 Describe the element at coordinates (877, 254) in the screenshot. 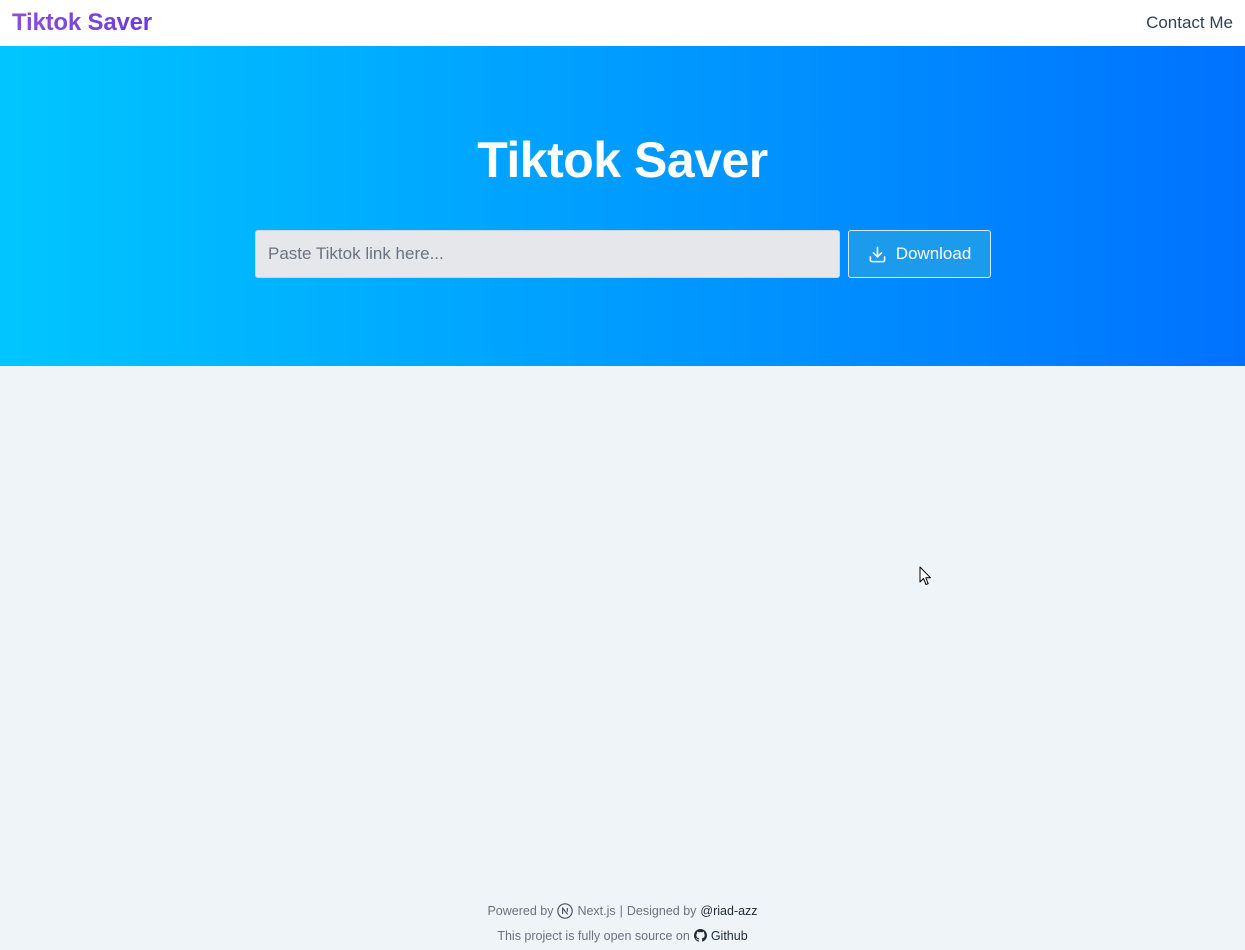

I see `download-icon` at that location.